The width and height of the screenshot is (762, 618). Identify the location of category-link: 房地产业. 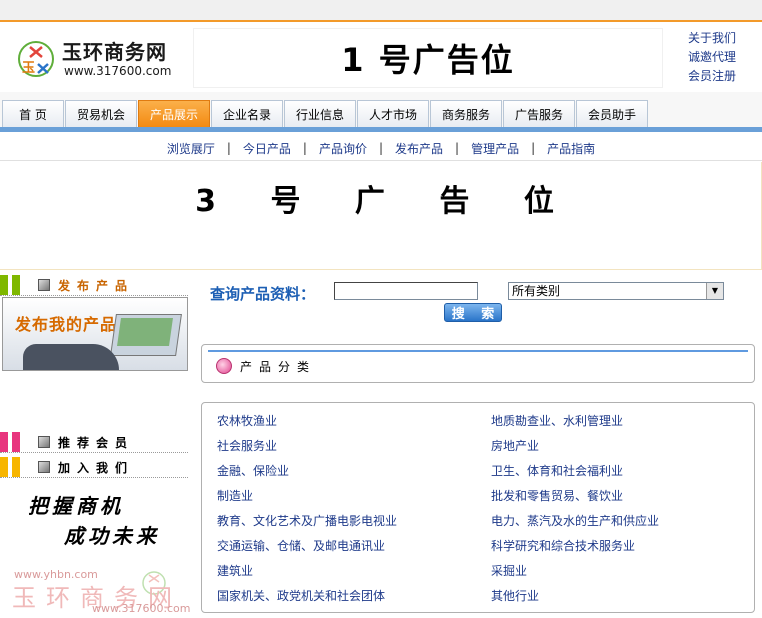
(515, 445).